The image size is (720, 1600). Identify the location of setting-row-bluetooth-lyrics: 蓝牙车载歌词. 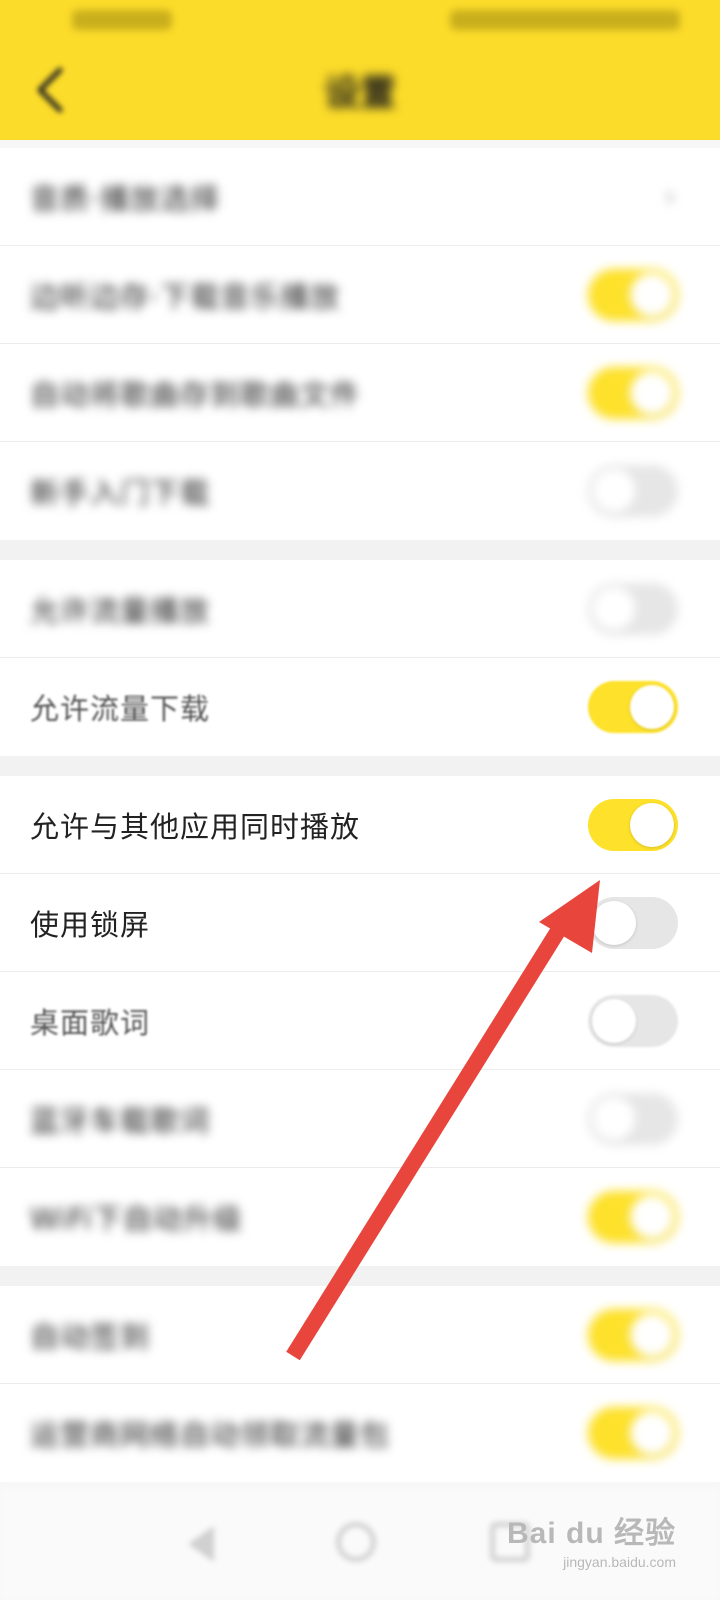
(360, 1119).